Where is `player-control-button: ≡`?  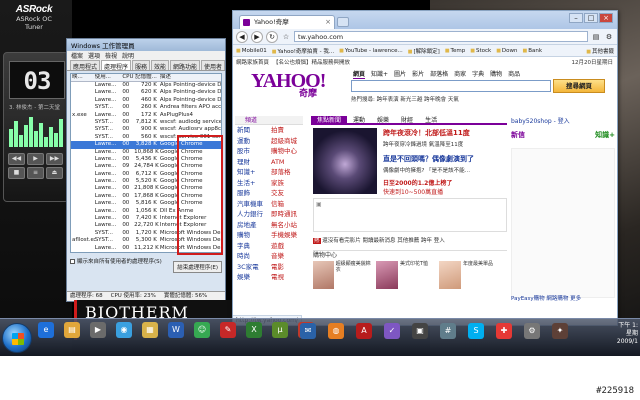 player-control-button: ≡ is located at coordinates (35, 173).